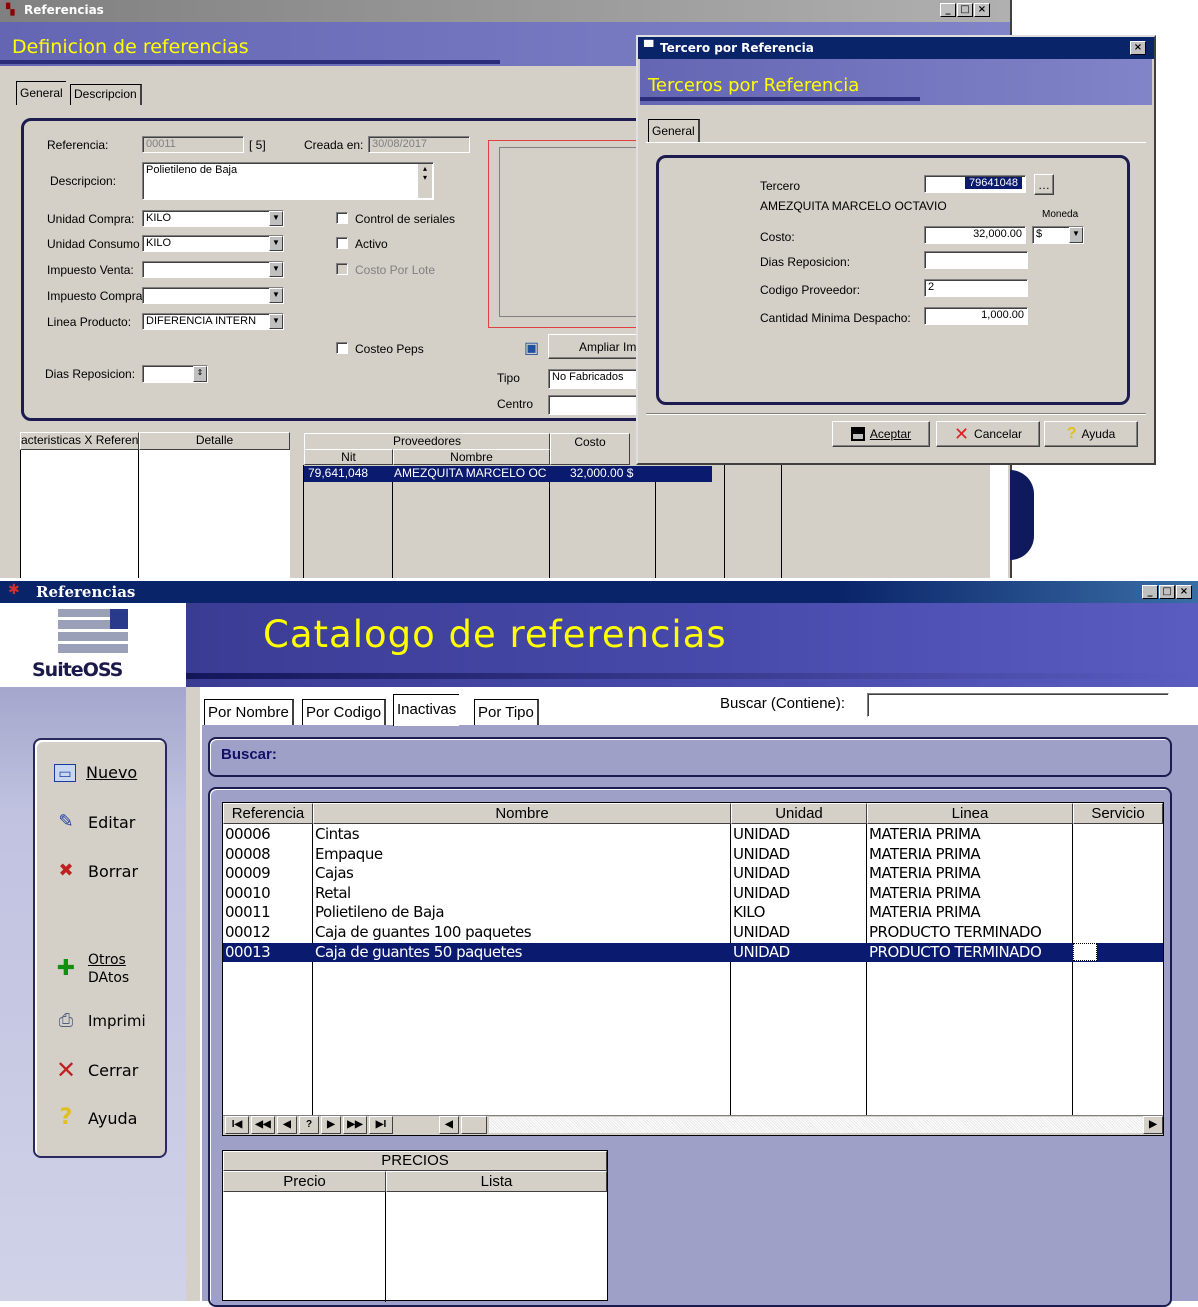  I want to click on image-icon: ▣, so click(532, 348).